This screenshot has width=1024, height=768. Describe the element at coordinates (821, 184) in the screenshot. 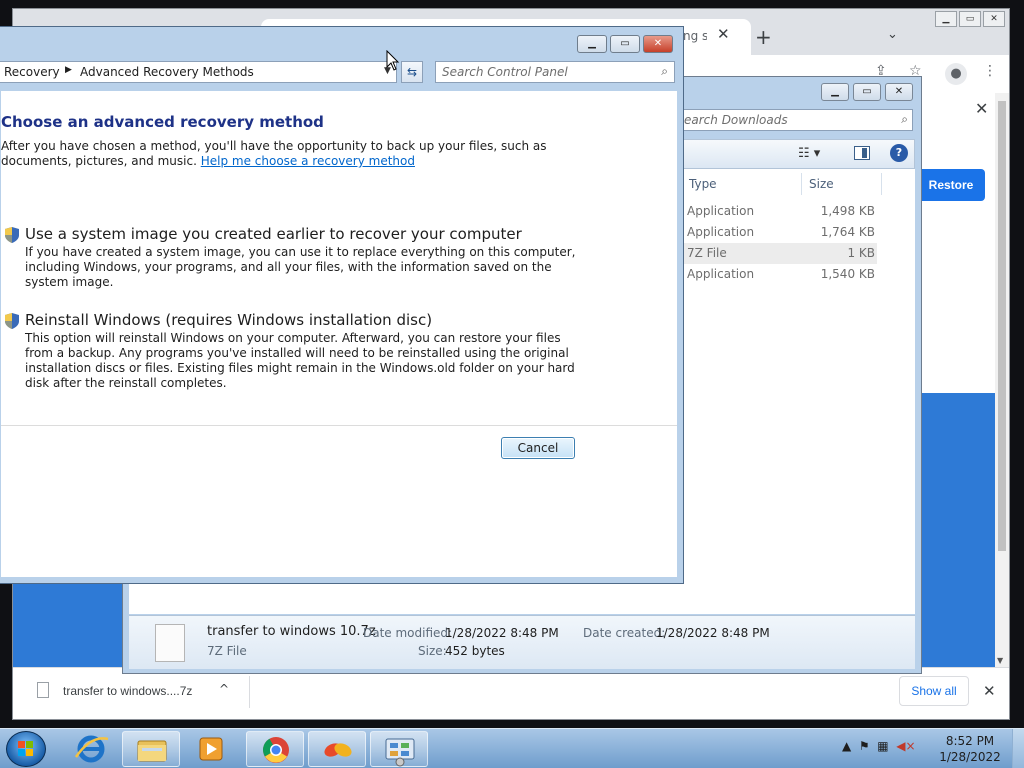

I see `column-header-size: Size` at that location.